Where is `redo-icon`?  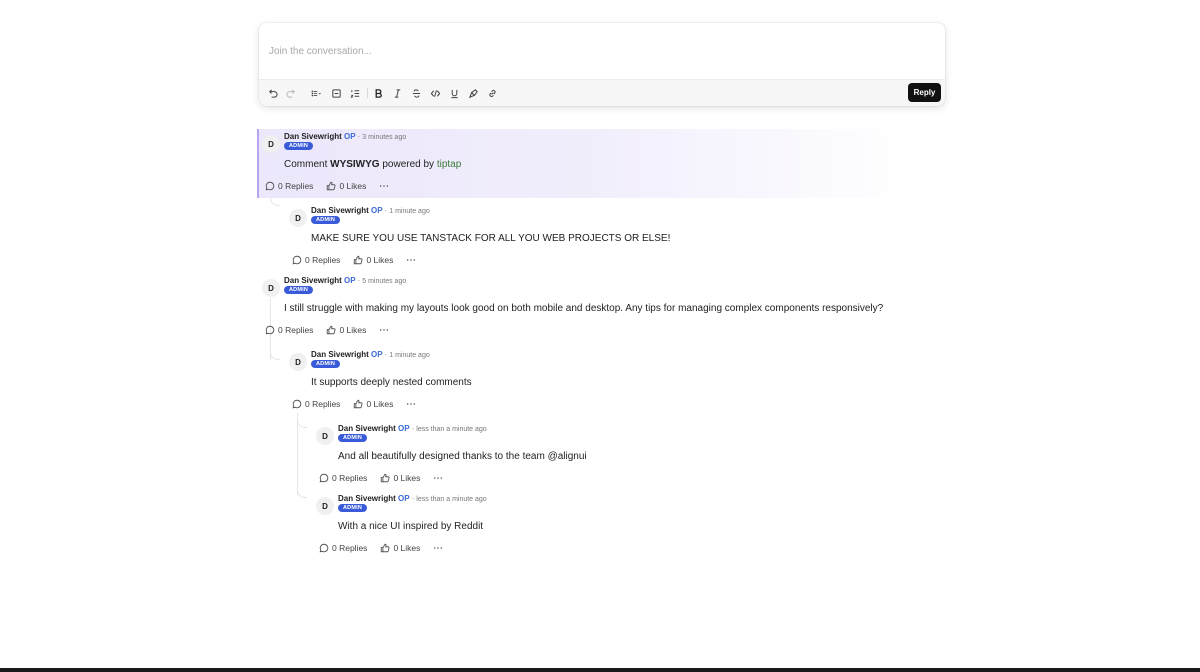 redo-icon is located at coordinates (291, 93).